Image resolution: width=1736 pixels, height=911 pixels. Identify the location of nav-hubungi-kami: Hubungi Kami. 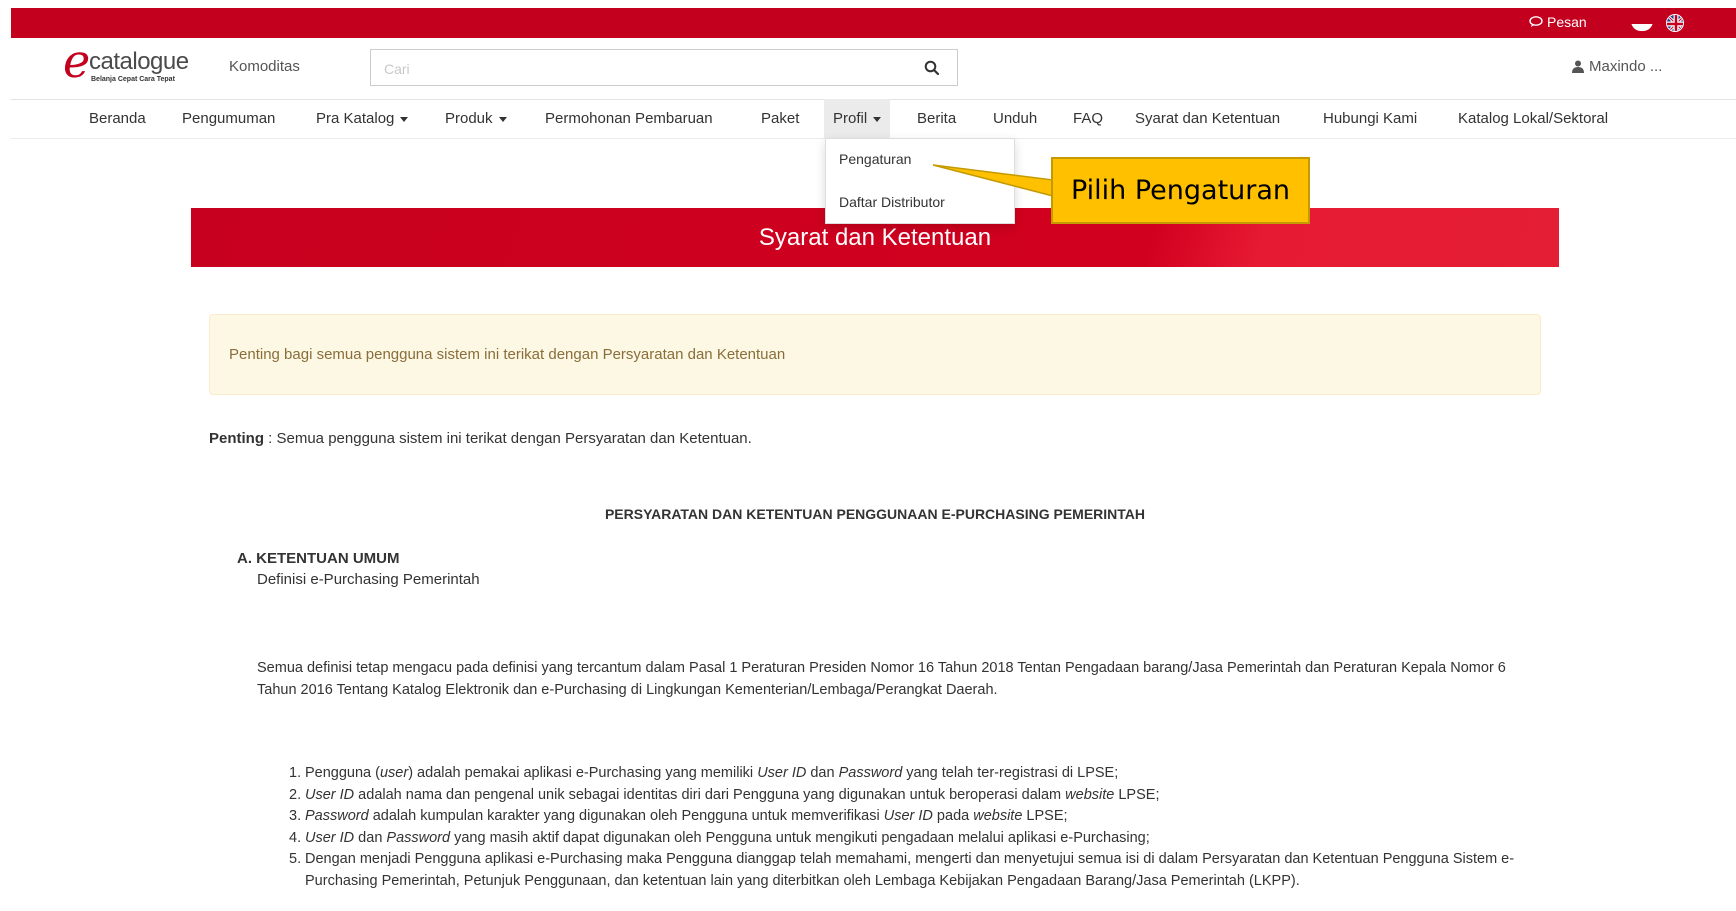
(1370, 118).